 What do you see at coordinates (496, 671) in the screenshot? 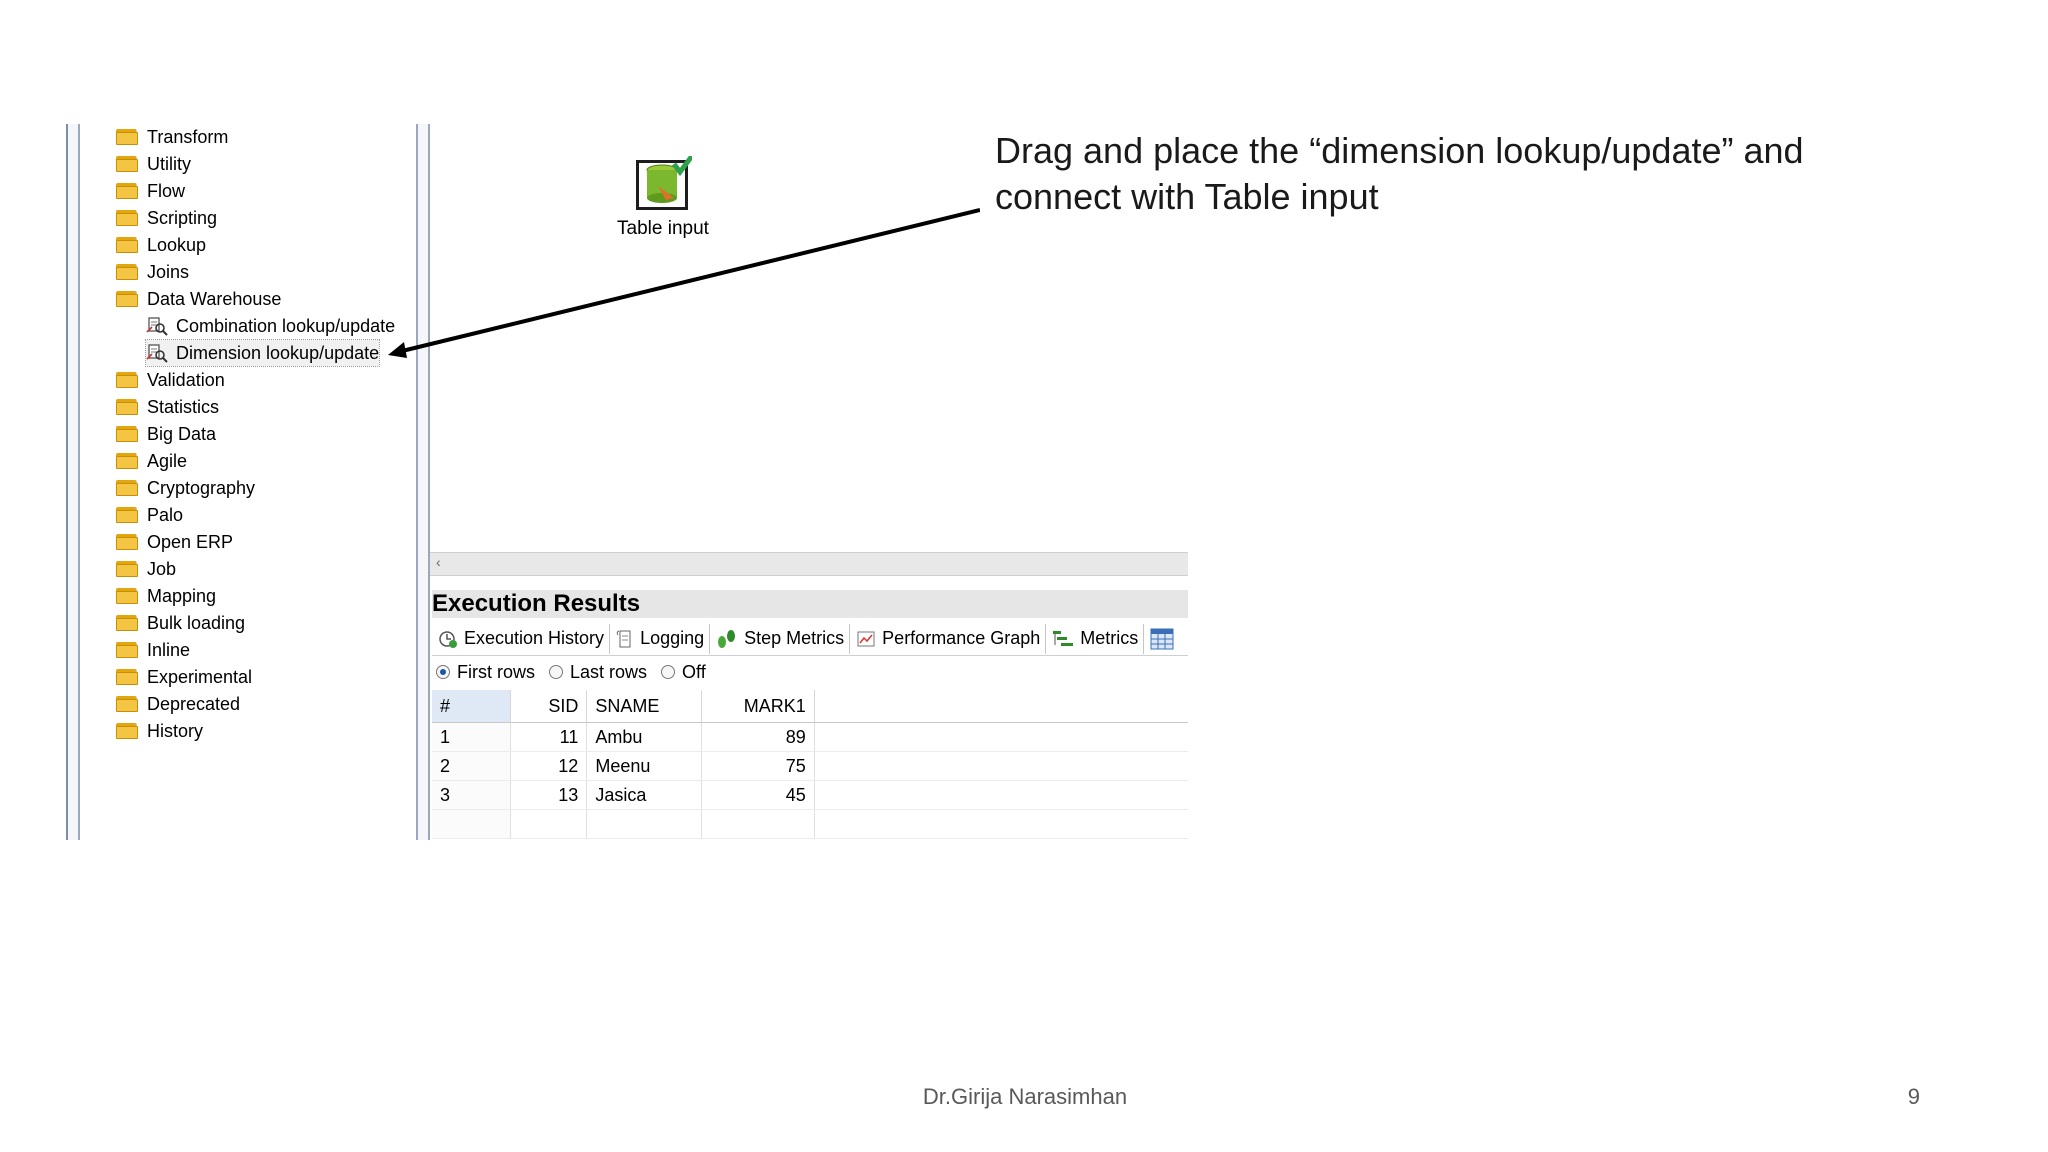
I see `radio-label: First rows` at bounding box center [496, 671].